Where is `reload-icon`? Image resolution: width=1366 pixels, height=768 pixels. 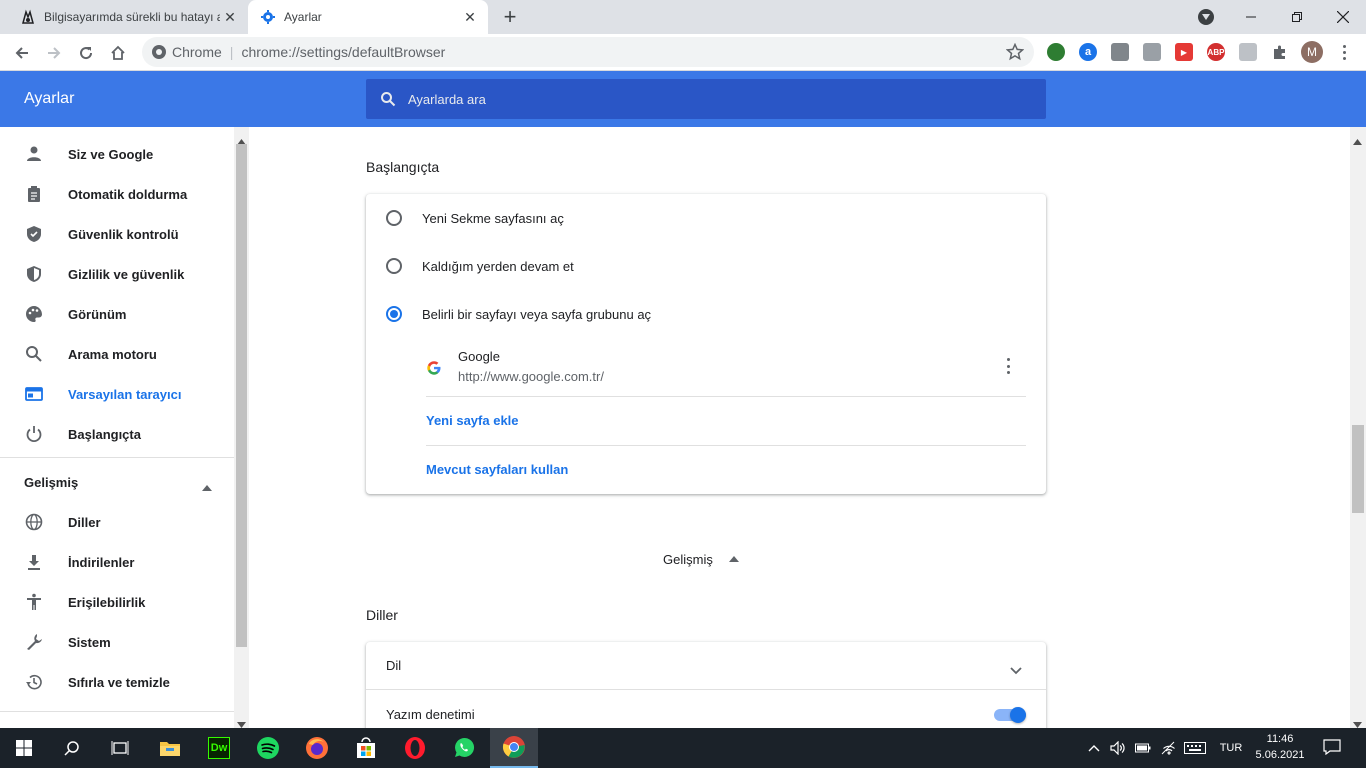
reload-icon is located at coordinates (86, 53).